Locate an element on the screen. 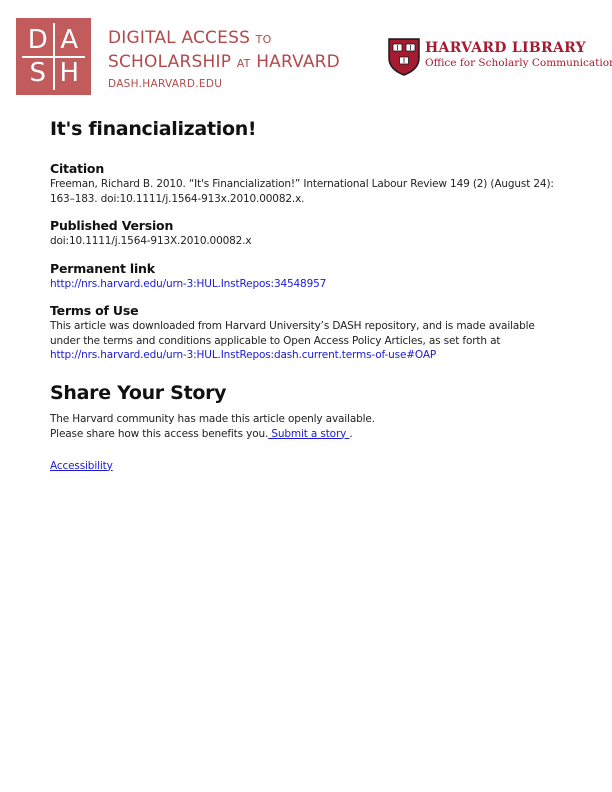  dash-line1-main: DIGITAL ACCESS is located at coordinates (179, 38).